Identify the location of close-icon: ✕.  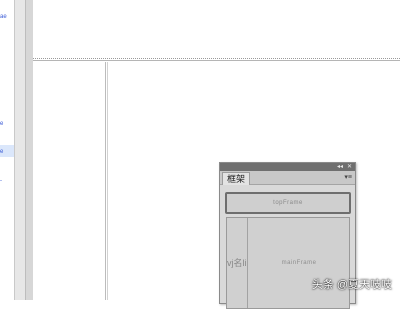
(349, 167).